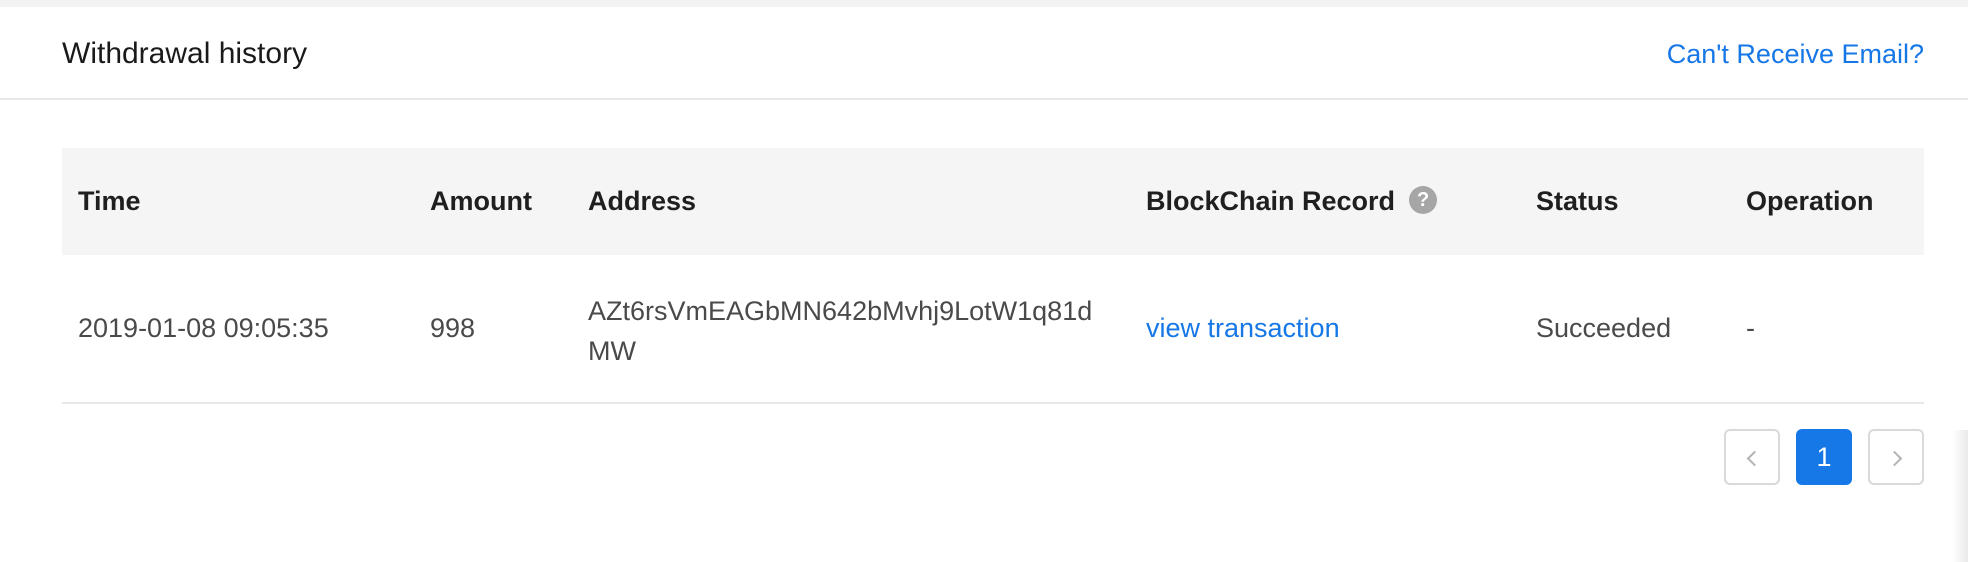 The height and width of the screenshot is (562, 1968). What do you see at coordinates (1423, 199) in the screenshot?
I see `question-icon: ?` at bounding box center [1423, 199].